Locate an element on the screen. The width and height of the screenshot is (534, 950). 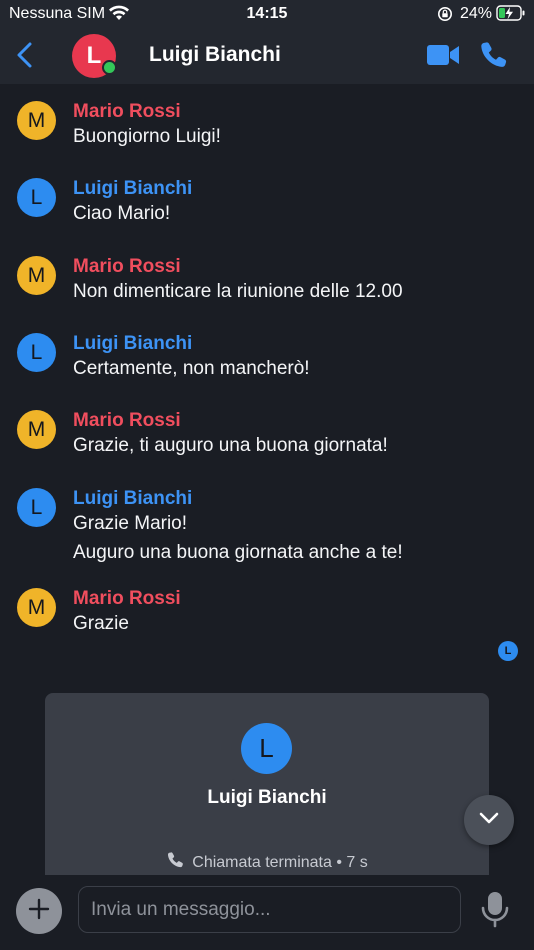
microphone-icon is located at coordinates (495, 912).